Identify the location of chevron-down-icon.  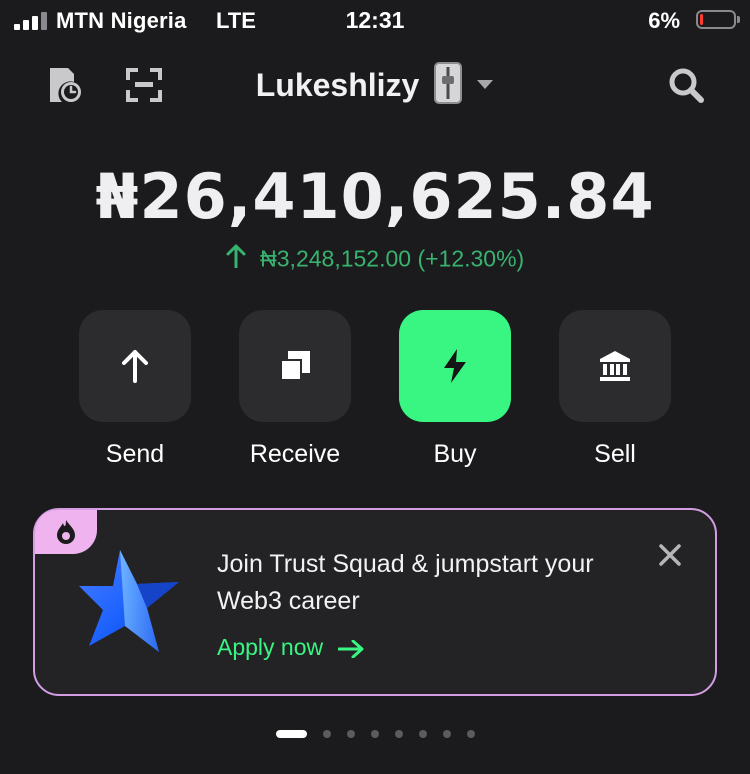
(485, 86).